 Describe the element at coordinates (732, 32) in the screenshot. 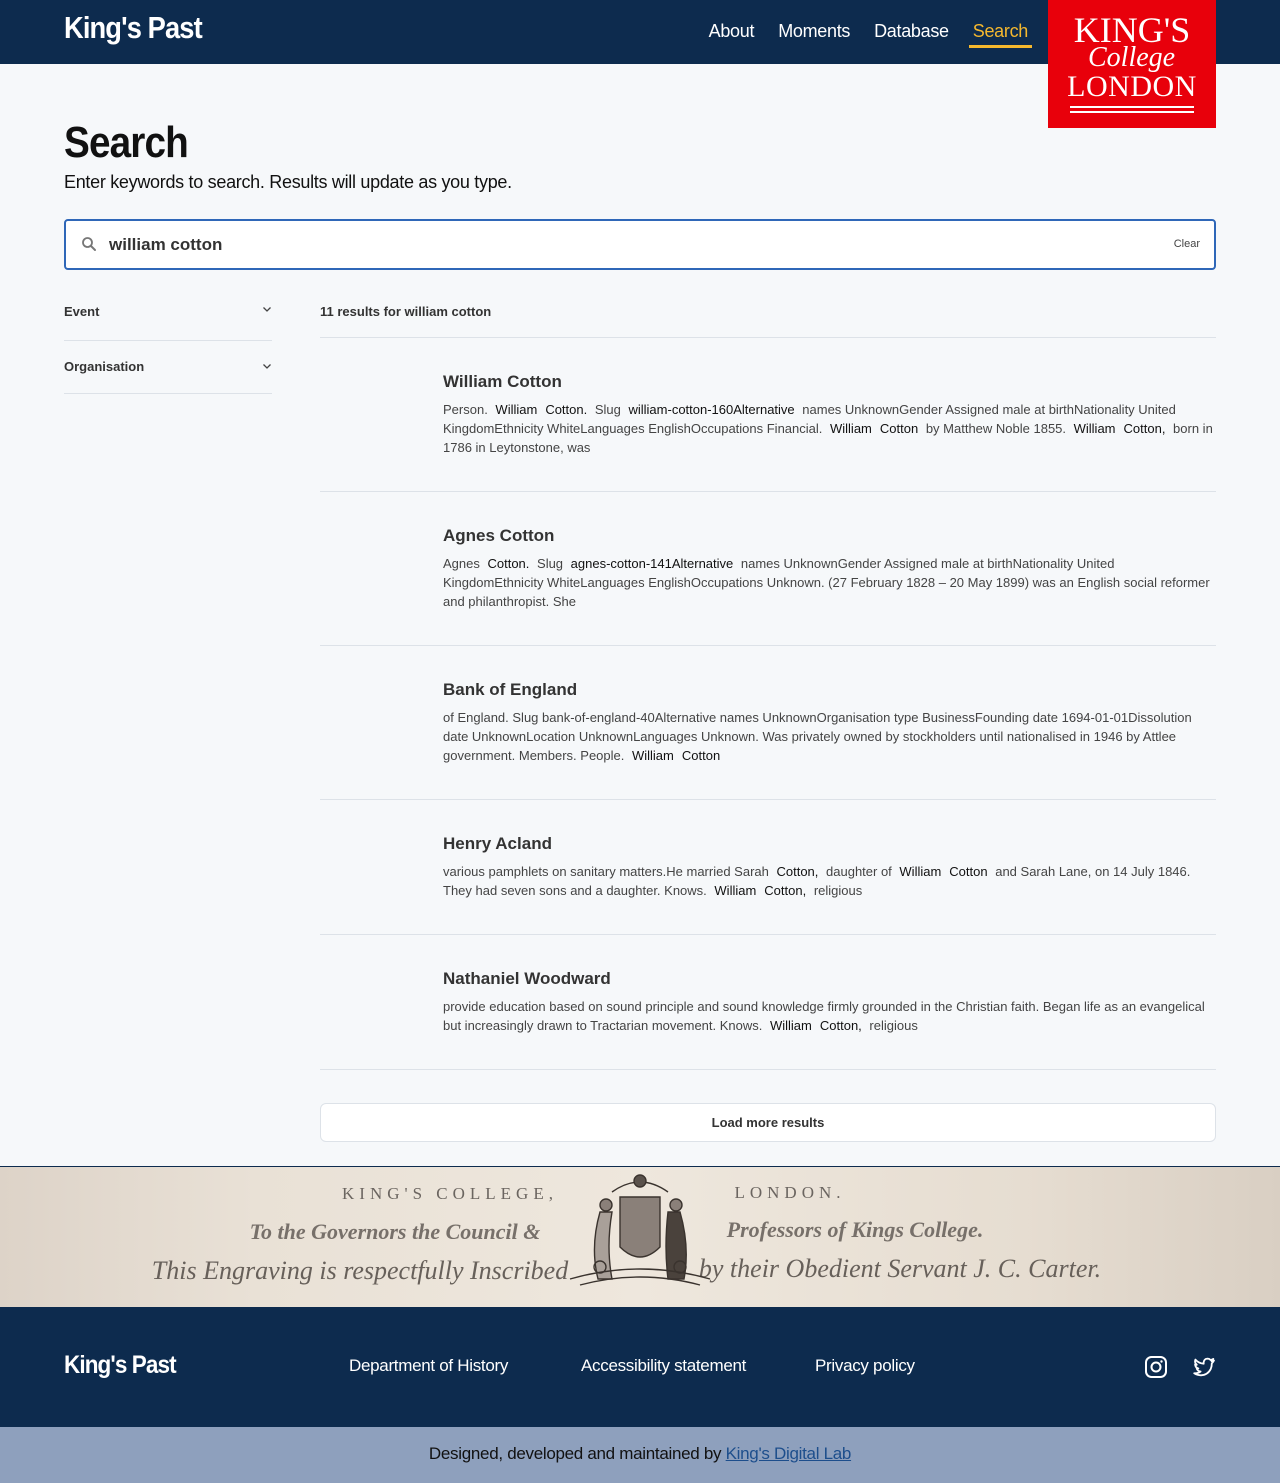

I see `nav-about: About` at that location.